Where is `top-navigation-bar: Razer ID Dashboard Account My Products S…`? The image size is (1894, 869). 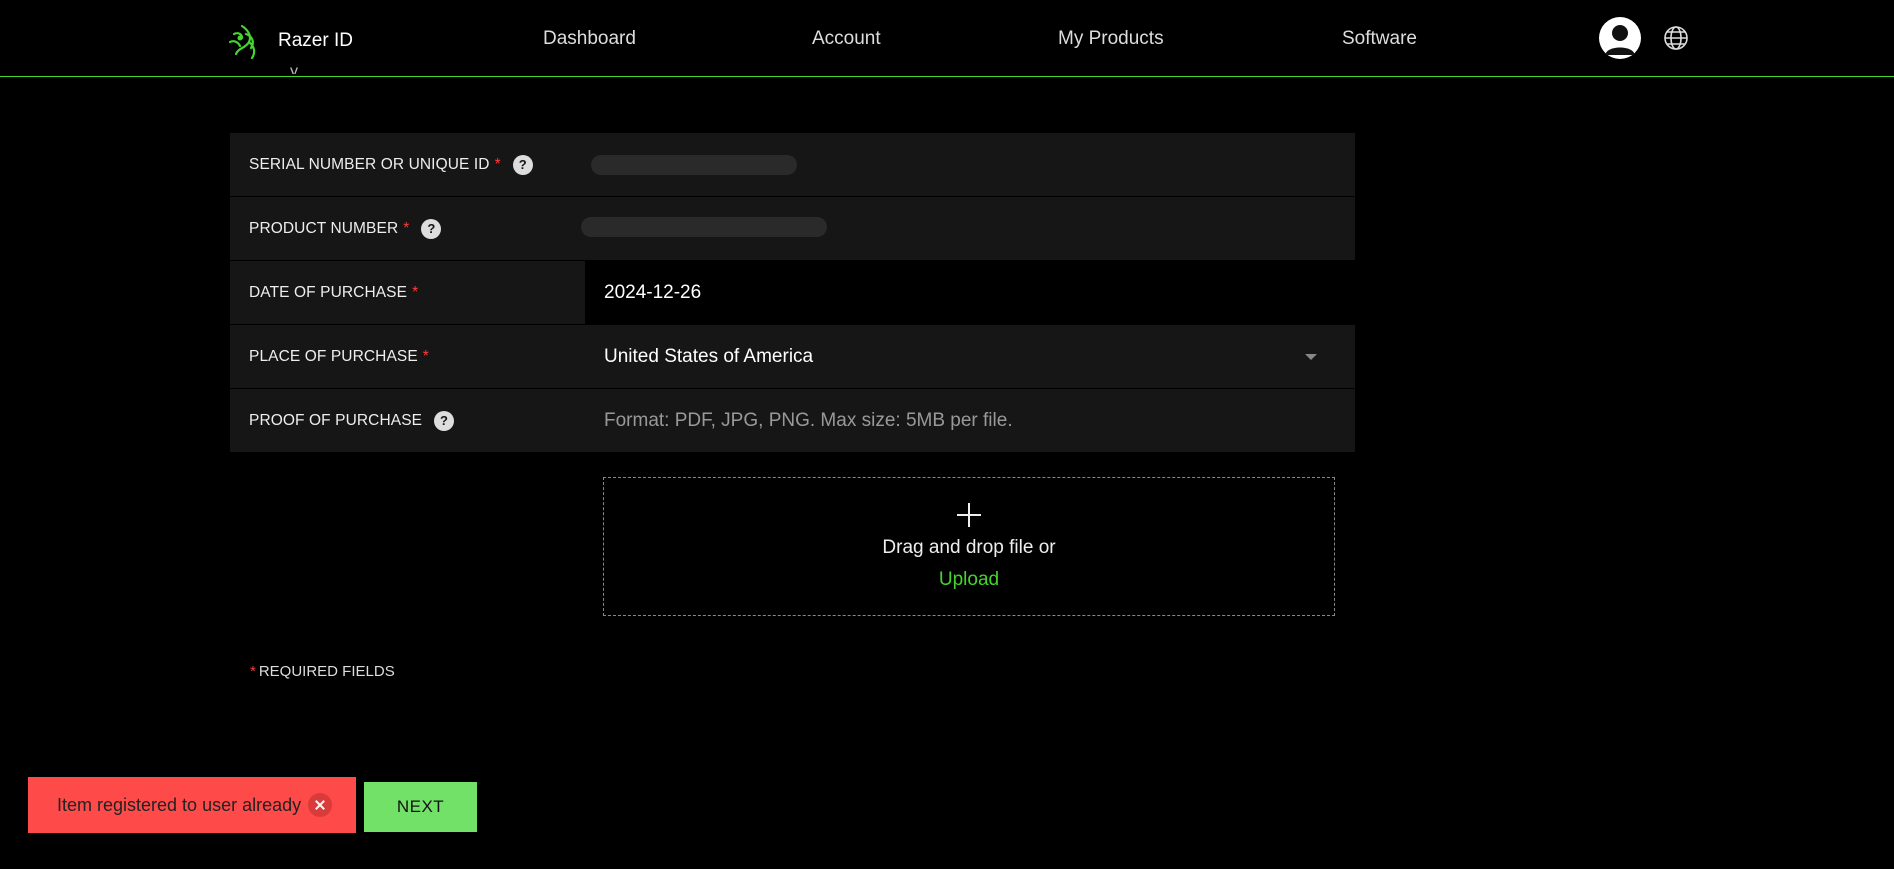 top-navigation-bar: Razer ID Dashboard Account My Products S… is located at coordinates (947, 38).